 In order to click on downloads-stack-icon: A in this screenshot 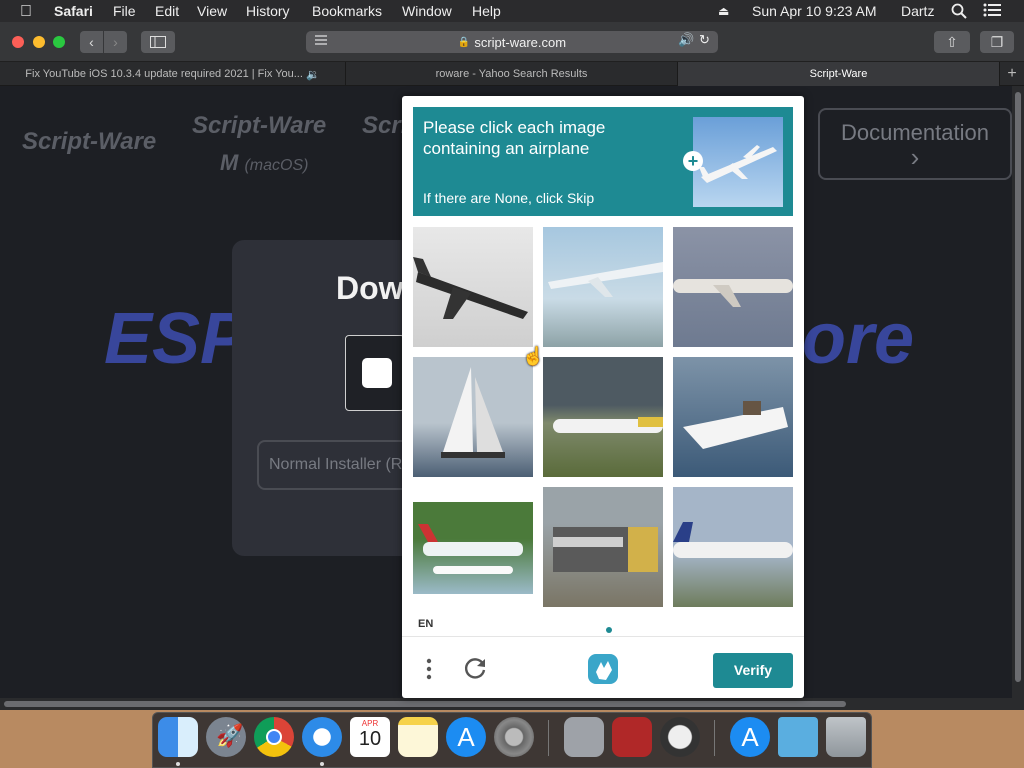, I will do `click(750, 737)`.